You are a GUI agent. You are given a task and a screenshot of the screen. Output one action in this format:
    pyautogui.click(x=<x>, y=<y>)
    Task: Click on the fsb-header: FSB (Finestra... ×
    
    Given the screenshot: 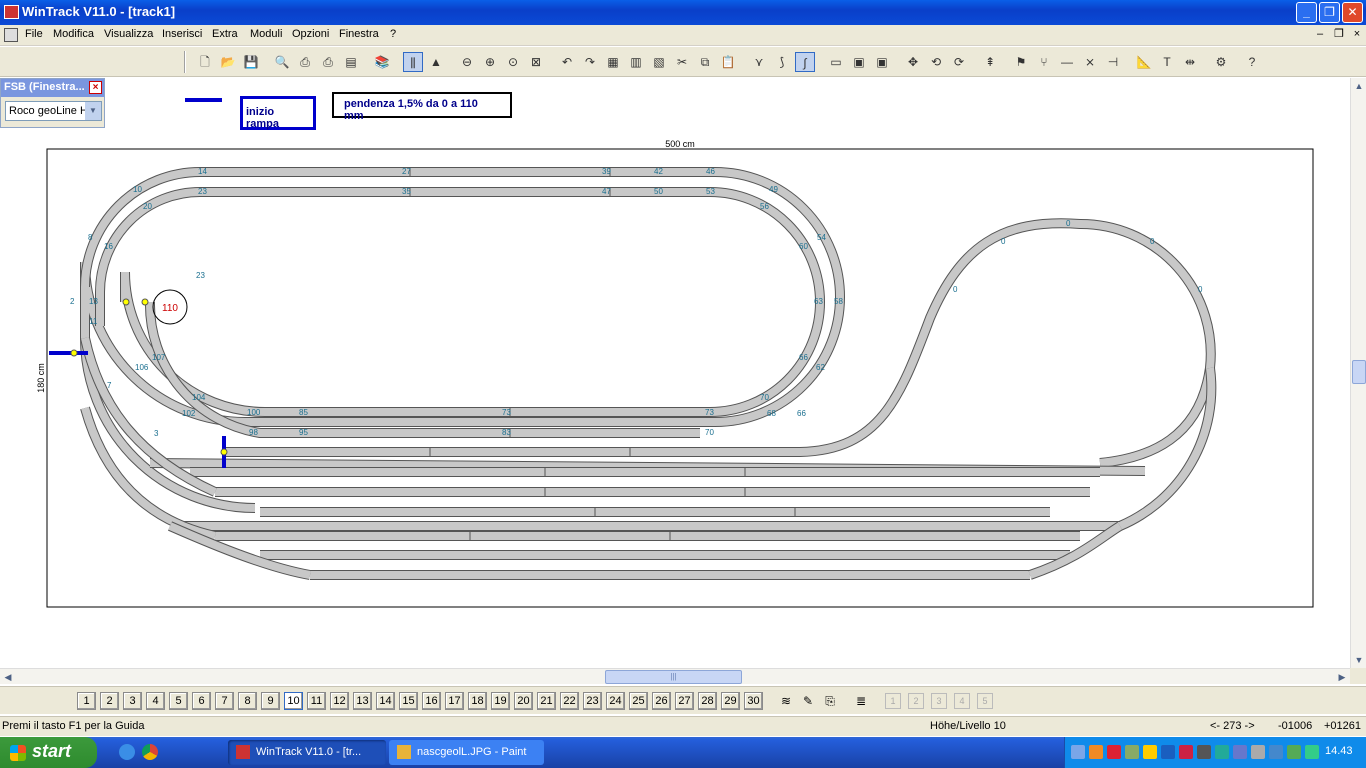 What is the action you would take?
    pyautogui.click(x=52, y=88)
    